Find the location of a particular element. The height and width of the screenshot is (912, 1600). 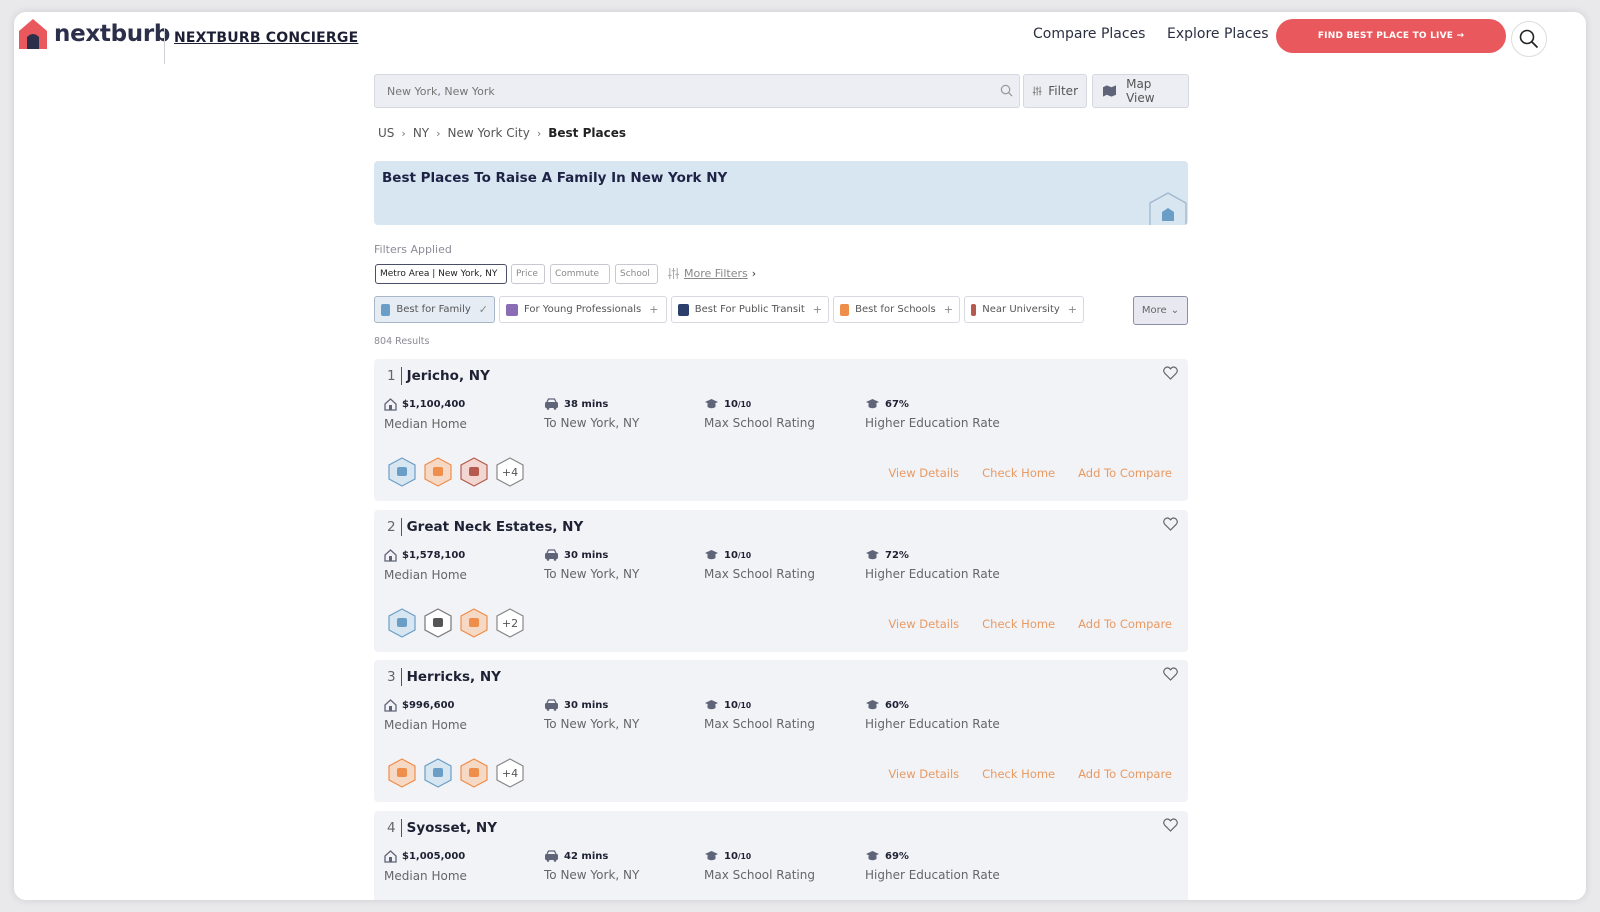

map-view-button: Map View is located at coordinates (1140, 91).